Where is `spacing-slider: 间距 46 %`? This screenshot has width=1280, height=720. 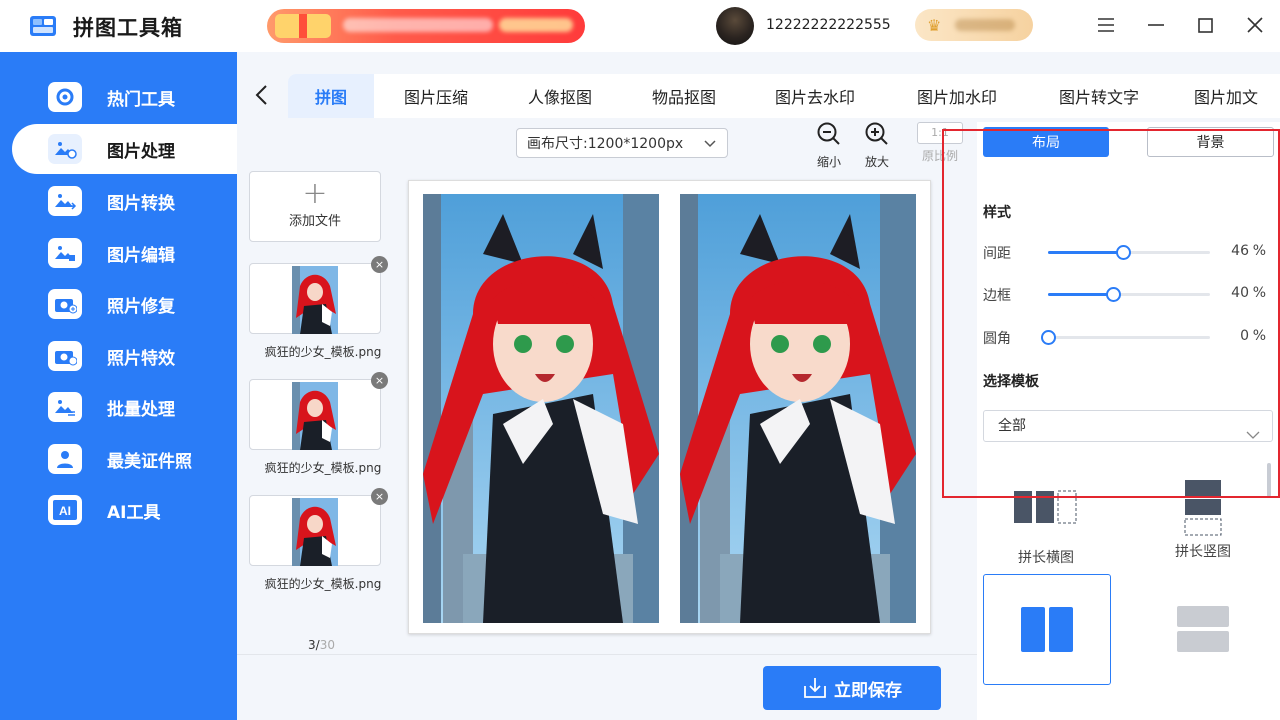 spacing-slider: 间距 46 % is located at coordinates (1128, 252).